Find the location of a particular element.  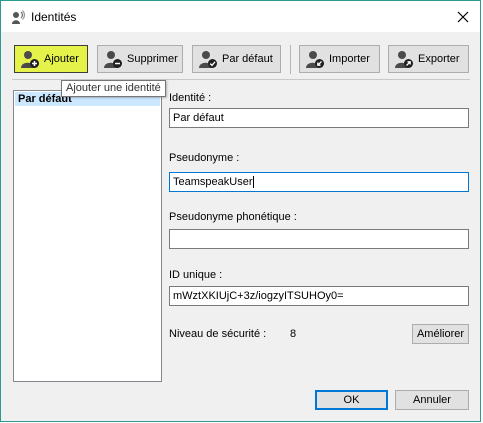

import-identity-label: Importer is located at coordinates (349, 59).